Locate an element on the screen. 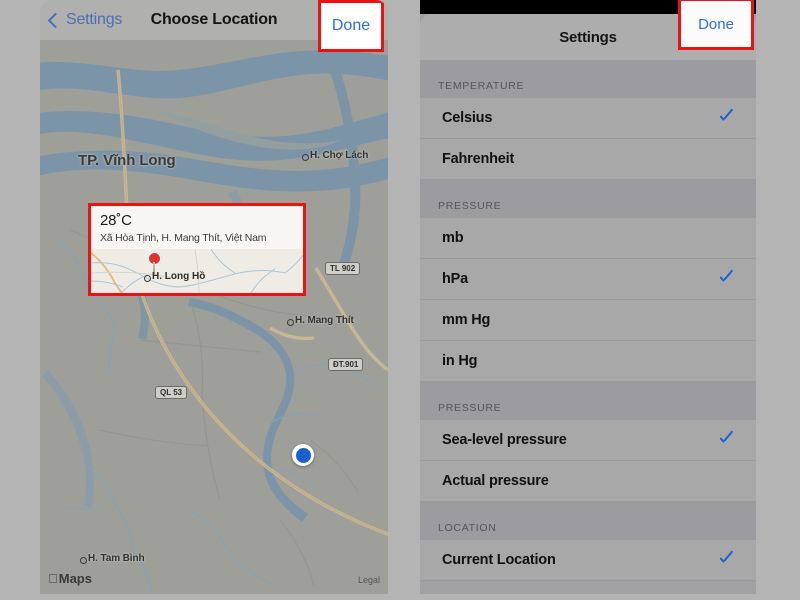  road-shield: QL 53 is located at coordinates (171, 392).